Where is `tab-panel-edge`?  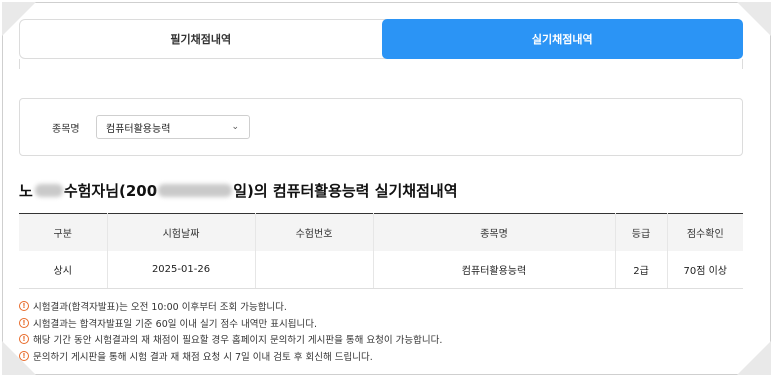 tab-panel-edge is located at coordinates (381, 64).